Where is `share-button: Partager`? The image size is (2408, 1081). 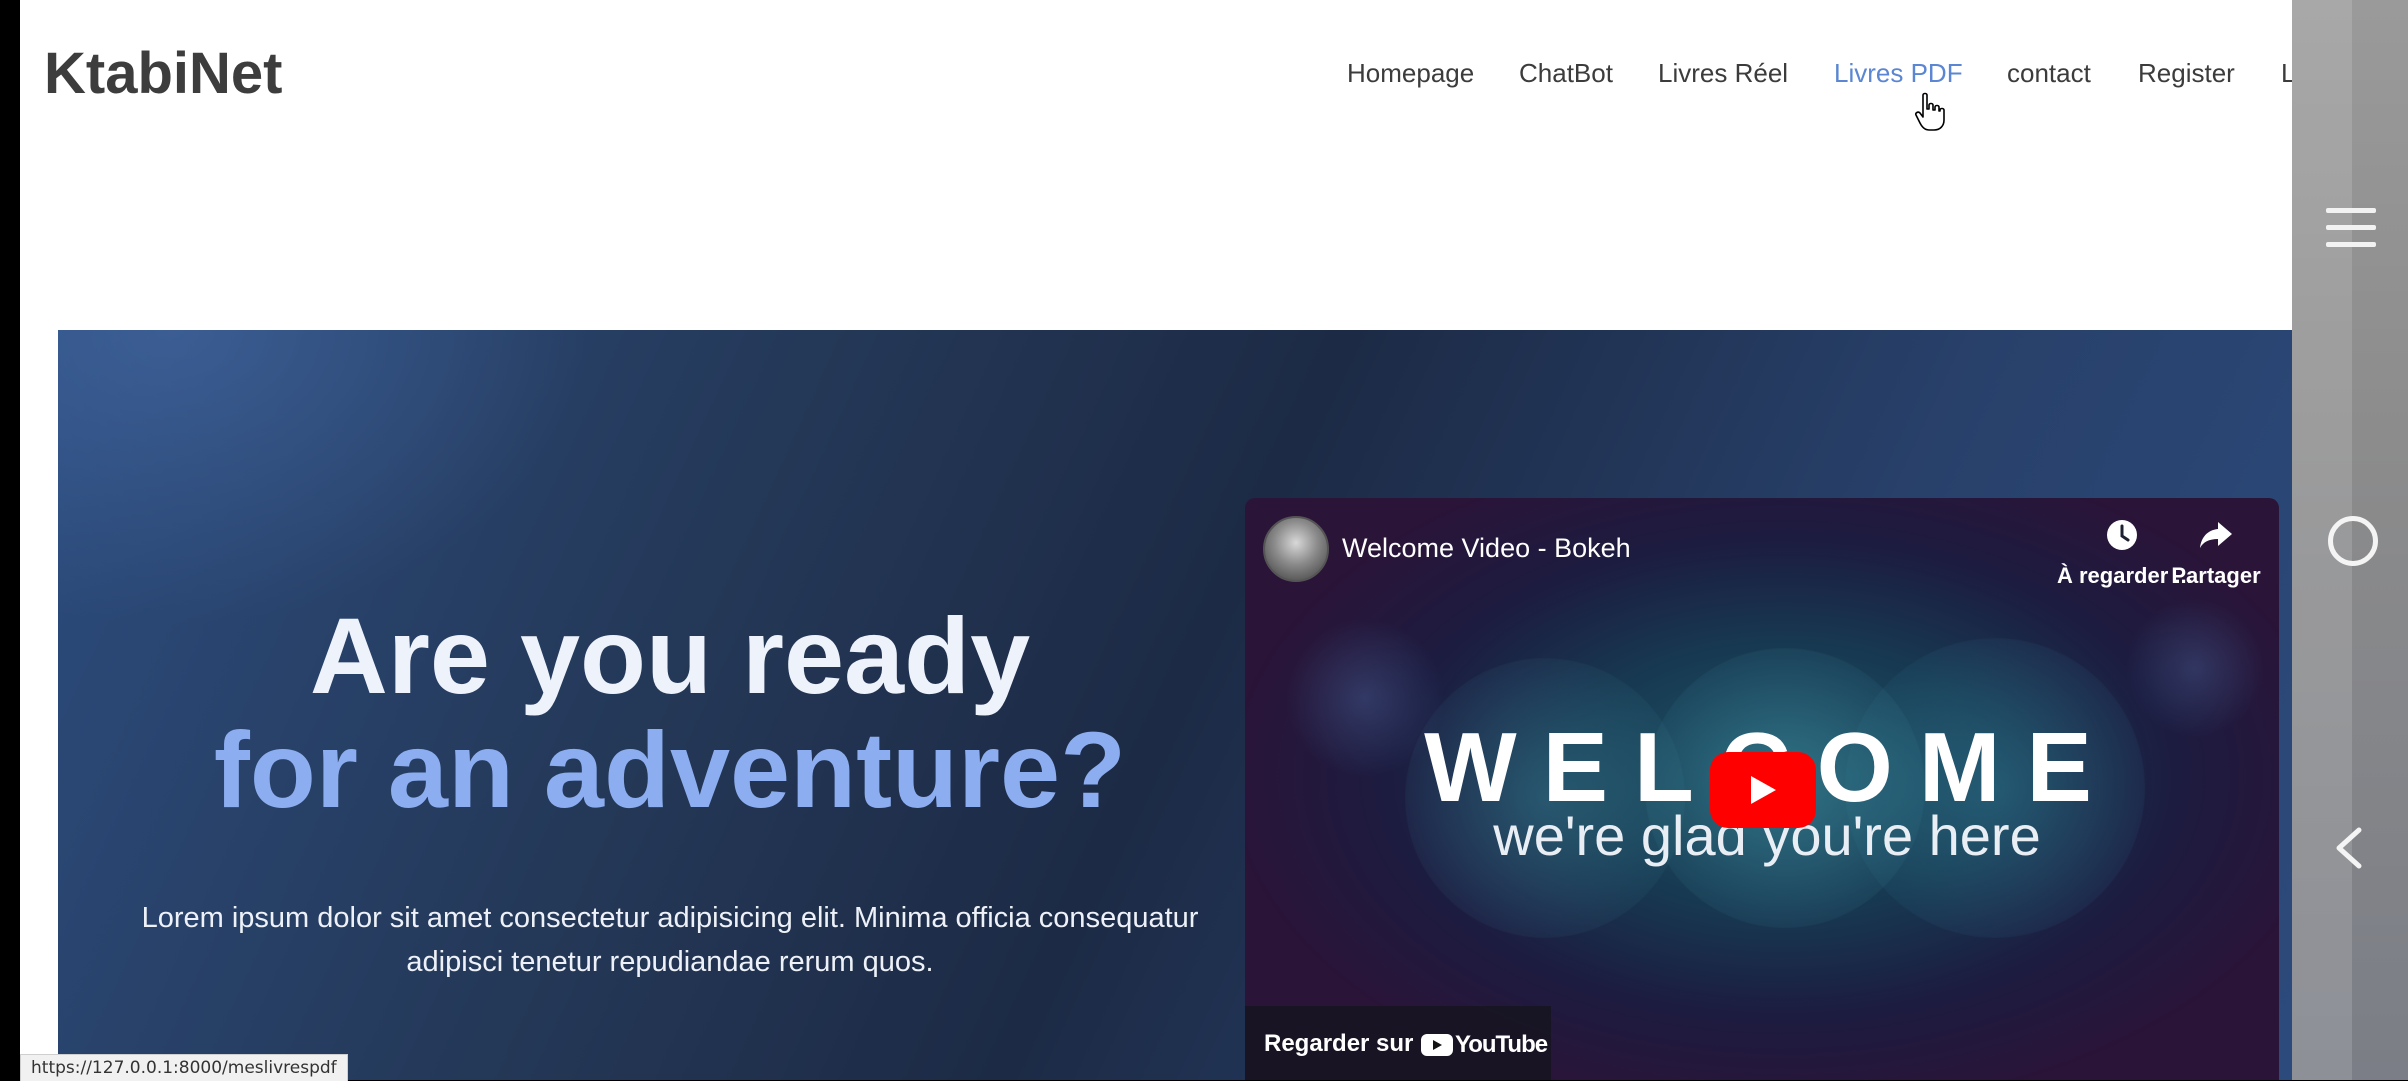
share-button: Partager is located at coordinates (2215, 553).